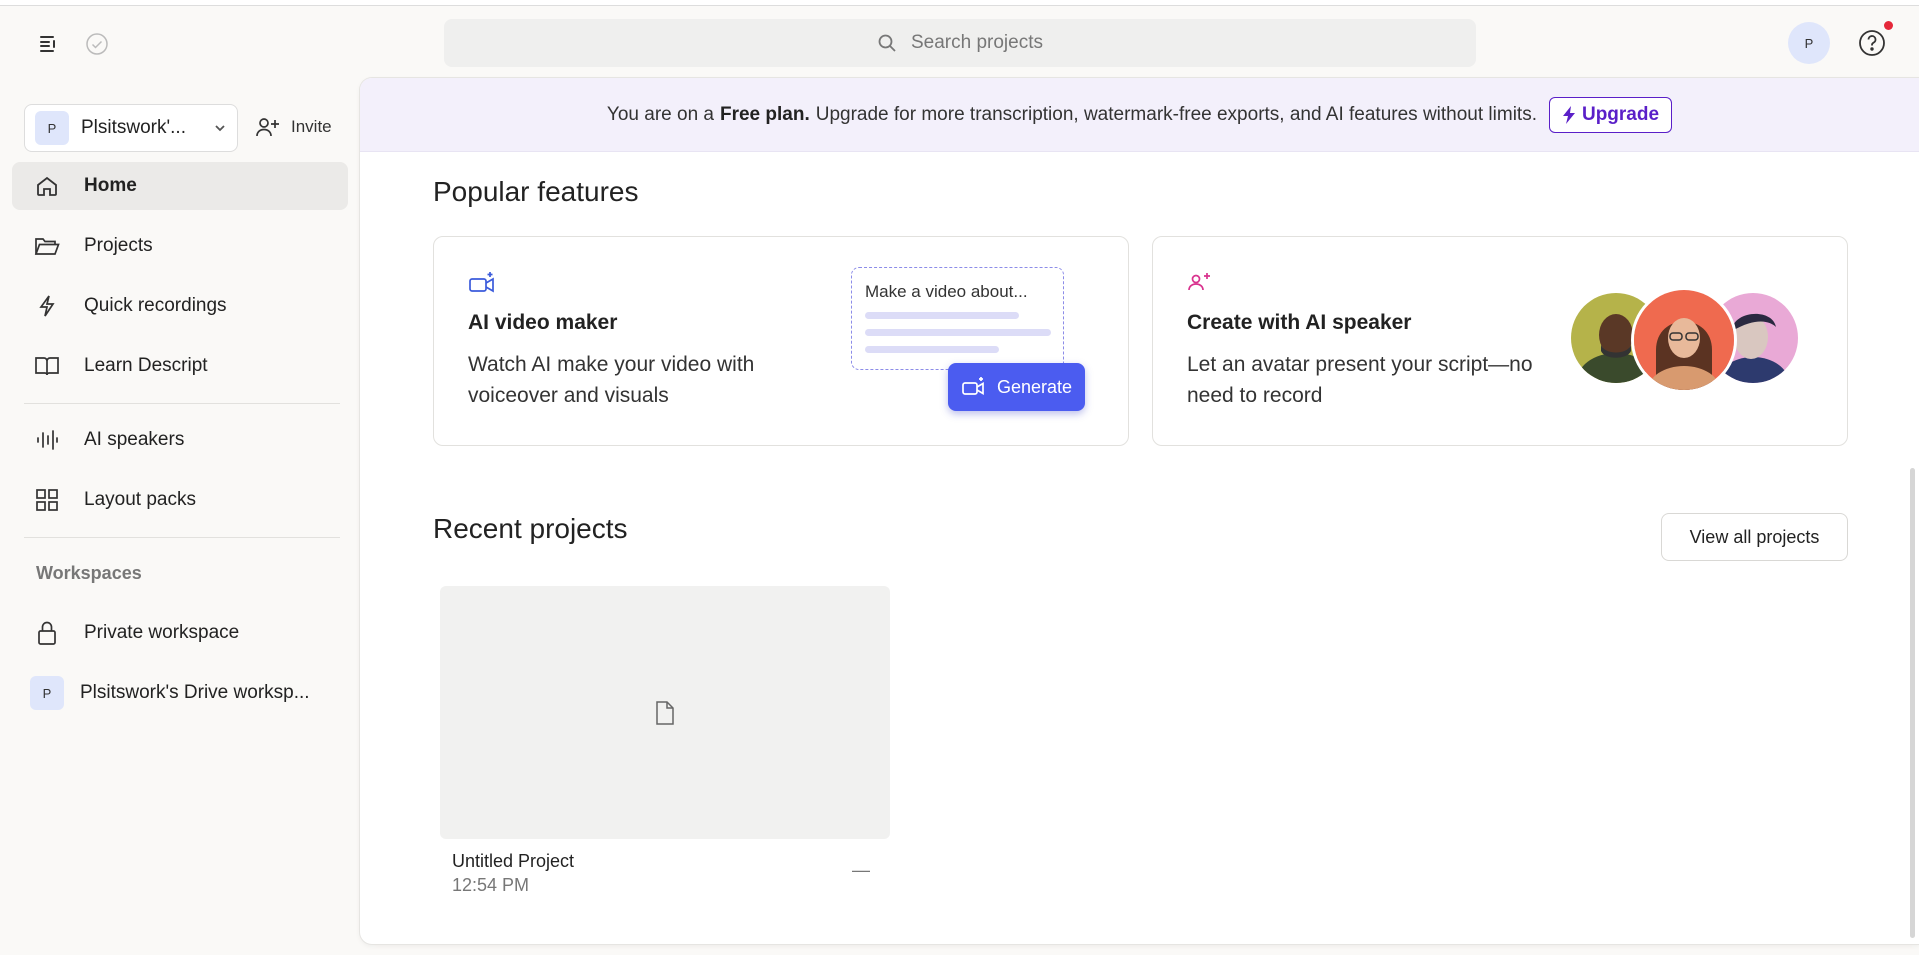 Image resolution: width=1919 pixels, height=955 pixels. Describe the element at coordinates (1809, 43) in the screenshot. I see `user-avatar: P` at that location.